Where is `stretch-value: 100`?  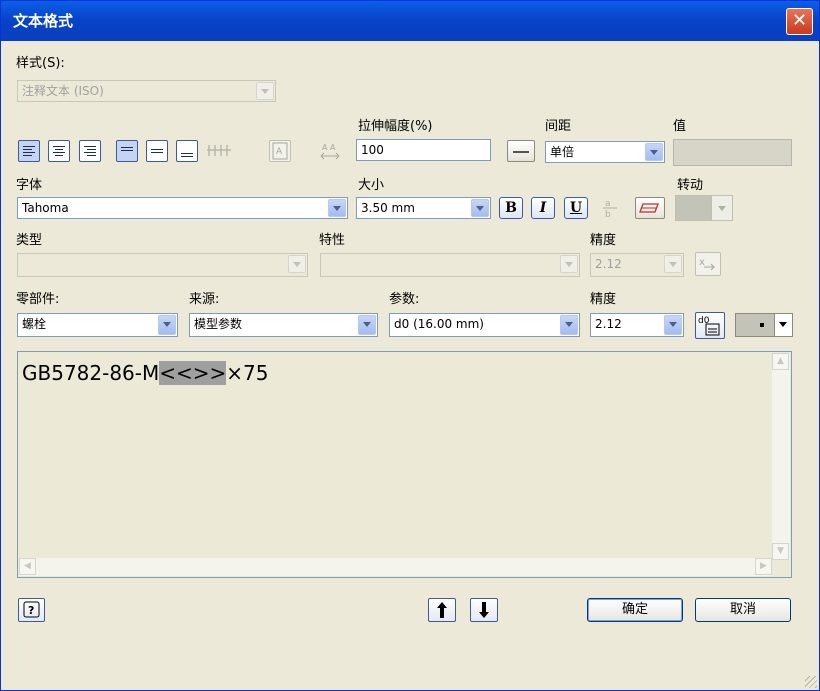
stretch-value: 100 is located at coordinates (372, 150).